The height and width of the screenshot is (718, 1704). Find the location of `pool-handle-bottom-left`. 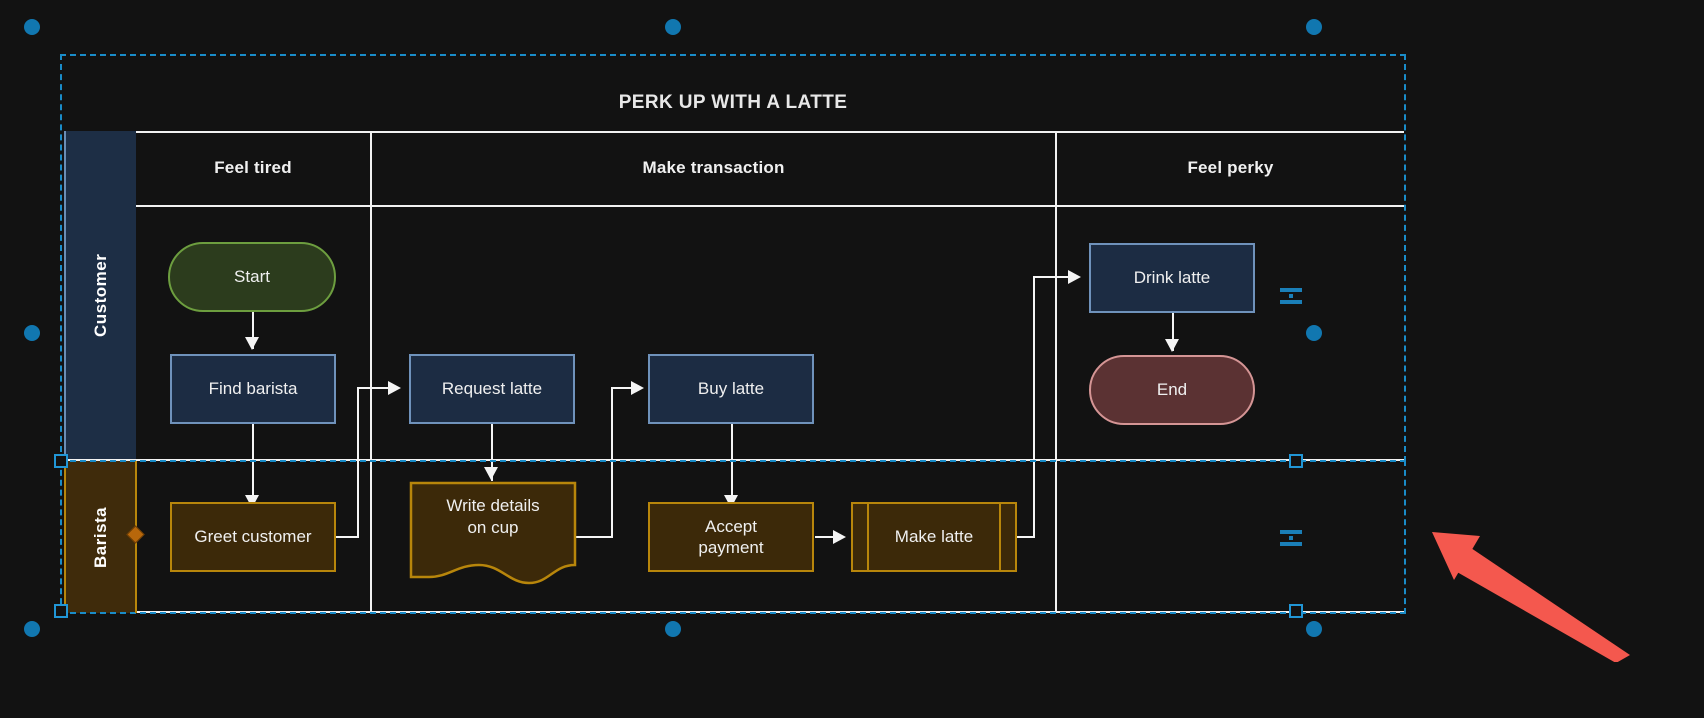

pool-handle-bottom-left is located at coordinates (32, 629).